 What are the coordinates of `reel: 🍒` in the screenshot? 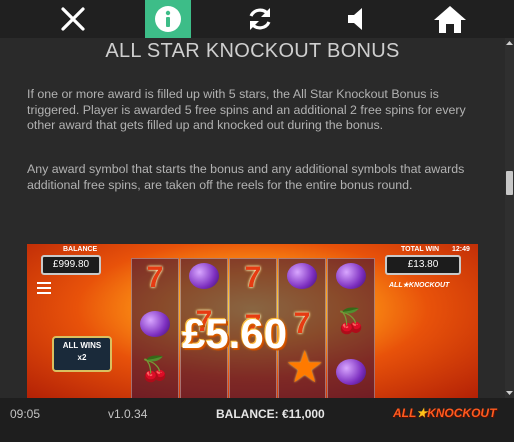 It's located at (351, 328).